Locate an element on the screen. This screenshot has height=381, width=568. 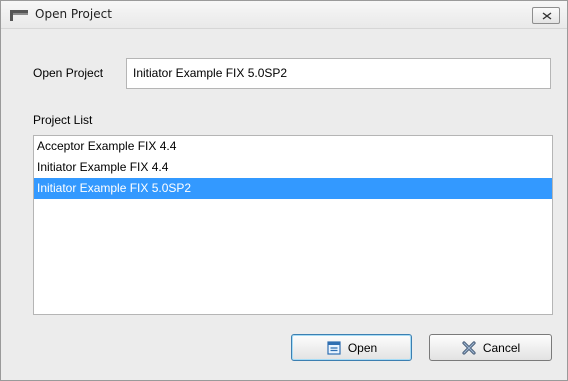
close-button is located at coordinates (546, 15).